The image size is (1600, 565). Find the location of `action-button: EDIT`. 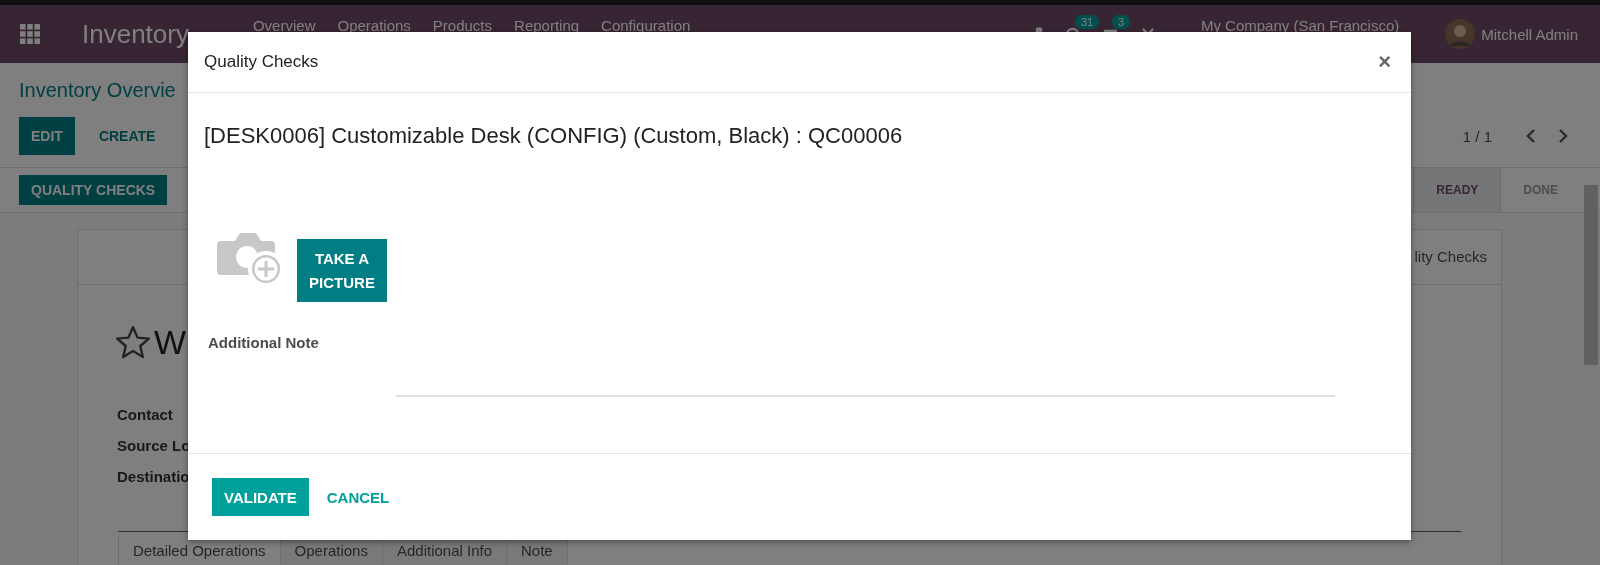

action-button: EDIT is located at coordinates (47, 136).